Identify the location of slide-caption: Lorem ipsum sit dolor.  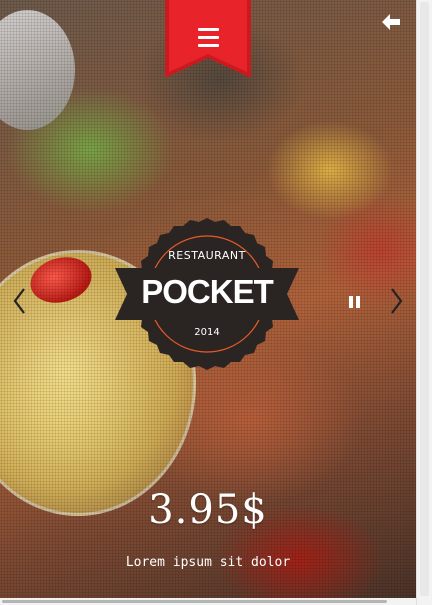
(208, 562).